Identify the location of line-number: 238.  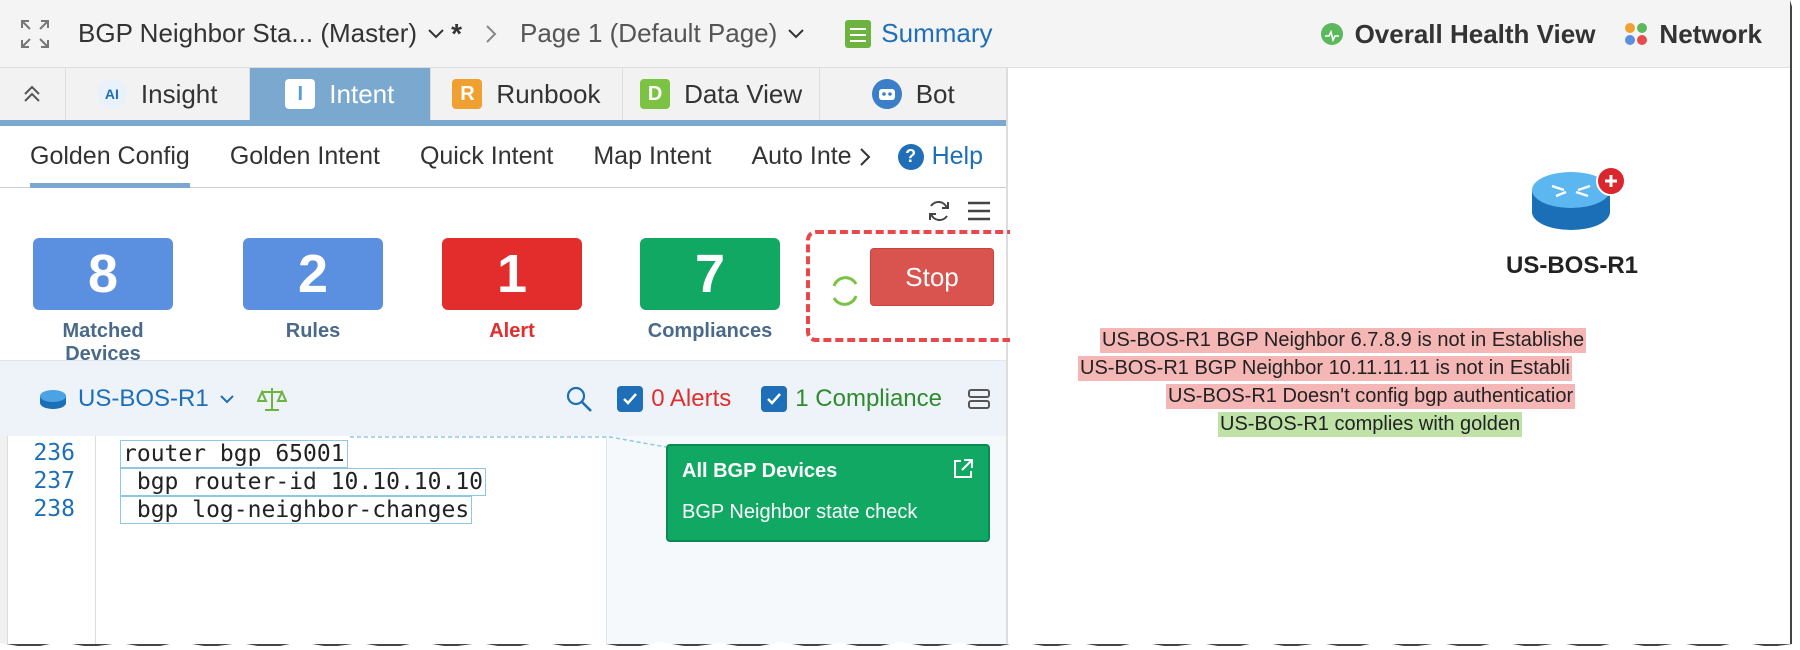
(54, 509).